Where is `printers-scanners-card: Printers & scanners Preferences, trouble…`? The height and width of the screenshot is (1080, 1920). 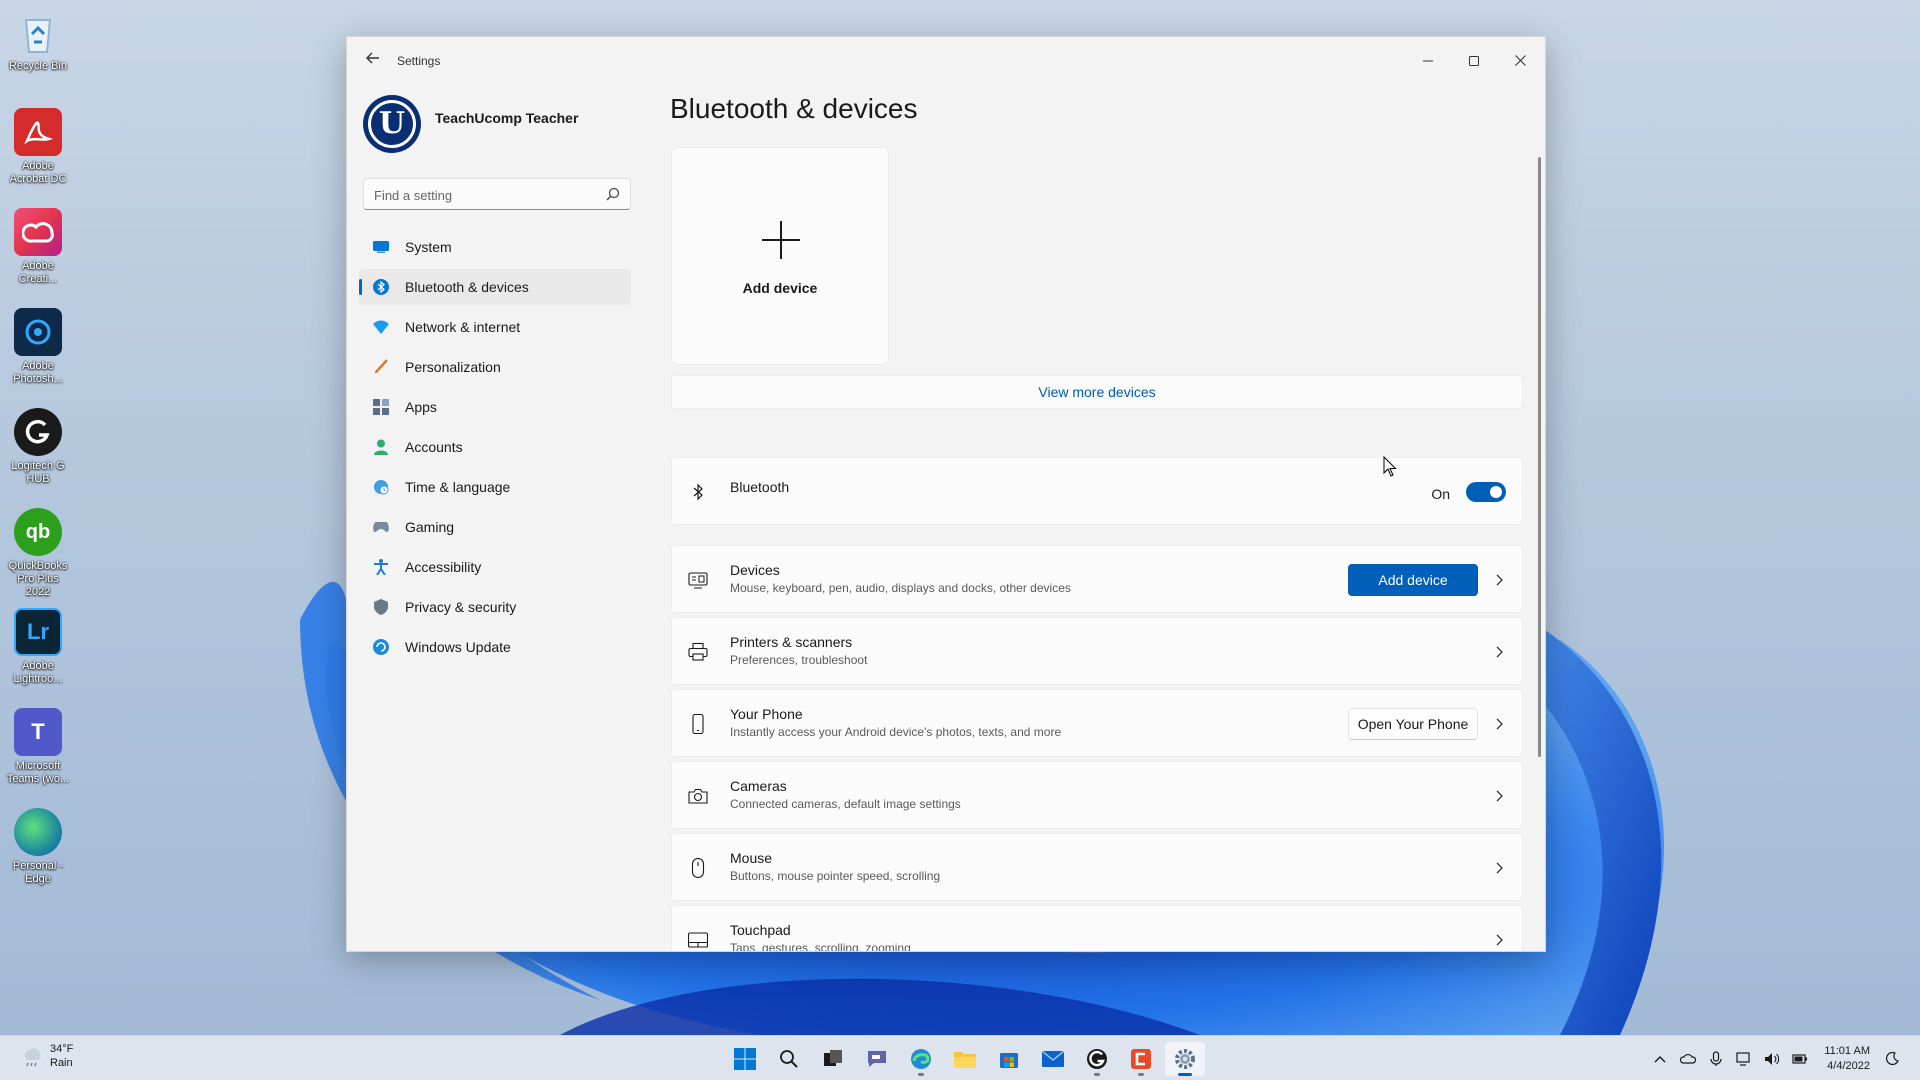
printers-scanners-card: Printers & scanners Preferences, trouble… is located at coordinates (1097, 651).